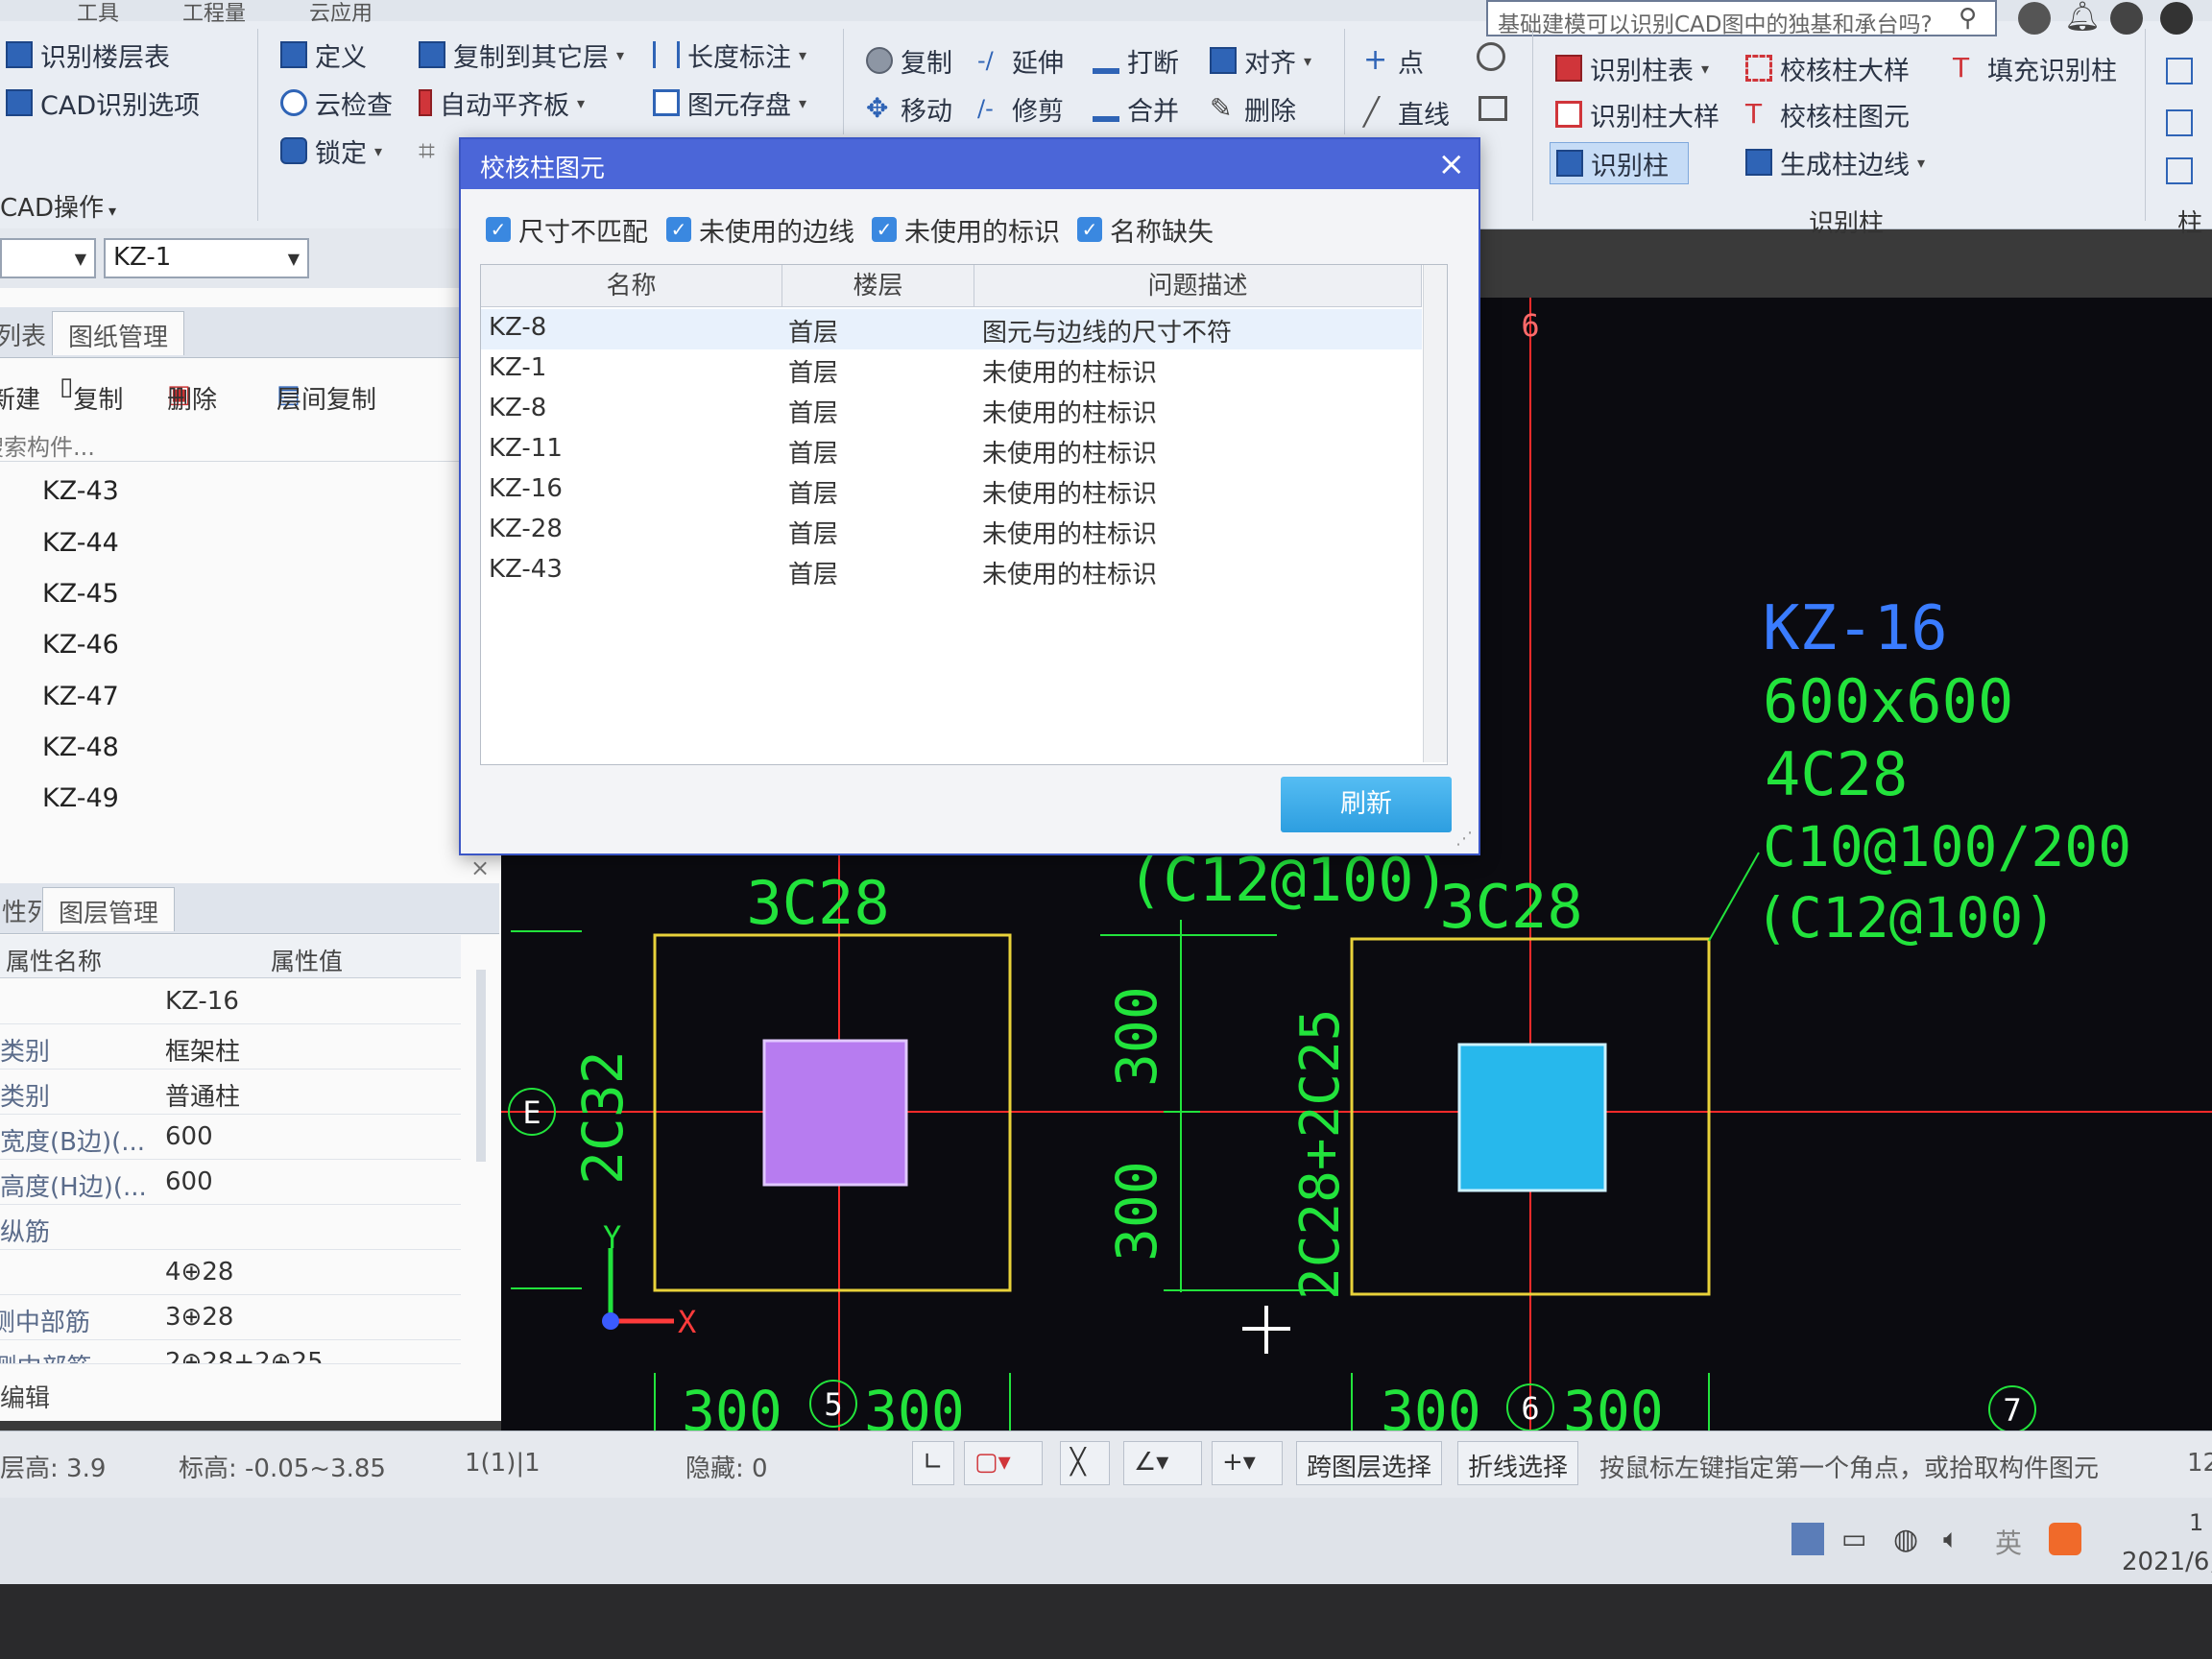  I want to click on circle-icon, so click(1491, 56).